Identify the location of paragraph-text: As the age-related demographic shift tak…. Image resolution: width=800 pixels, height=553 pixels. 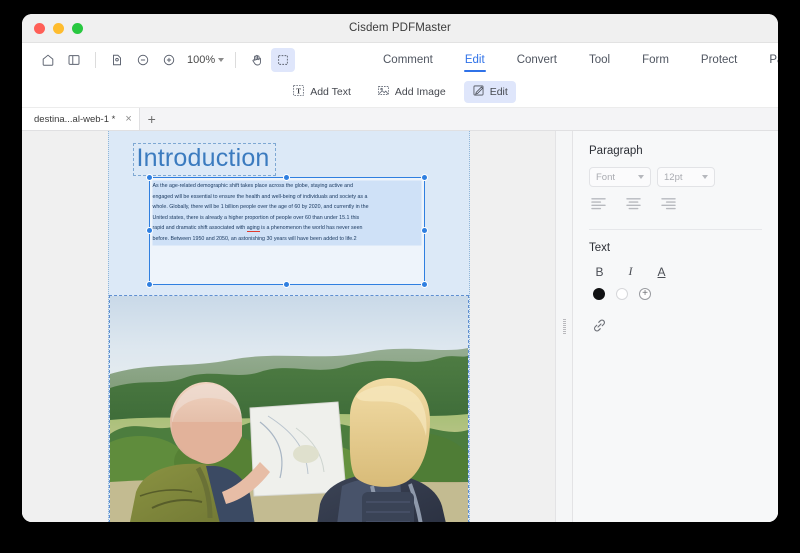
(286, 213).